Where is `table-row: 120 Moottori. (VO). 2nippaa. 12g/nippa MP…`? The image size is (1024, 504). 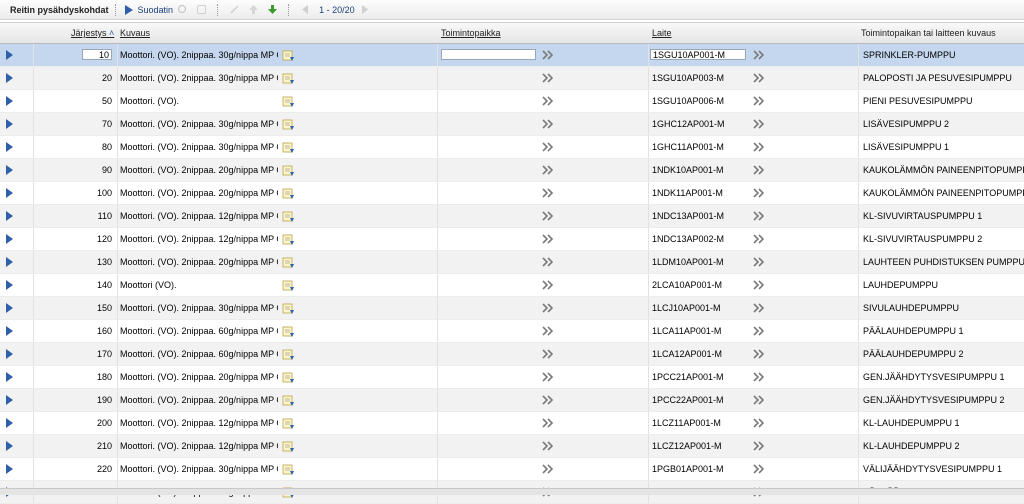
table-row: 120 Moottori. (VO). 2nippaa. 12g/nippa MP… is located at coordinates (512, 239).